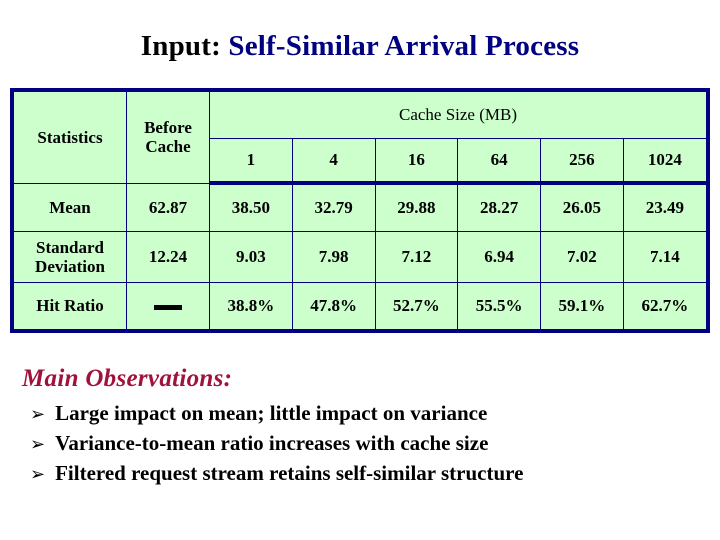  Describe the element at coordinates (333, 161) in the screenshot. I see `header-cache-size-4: 4` at that location.